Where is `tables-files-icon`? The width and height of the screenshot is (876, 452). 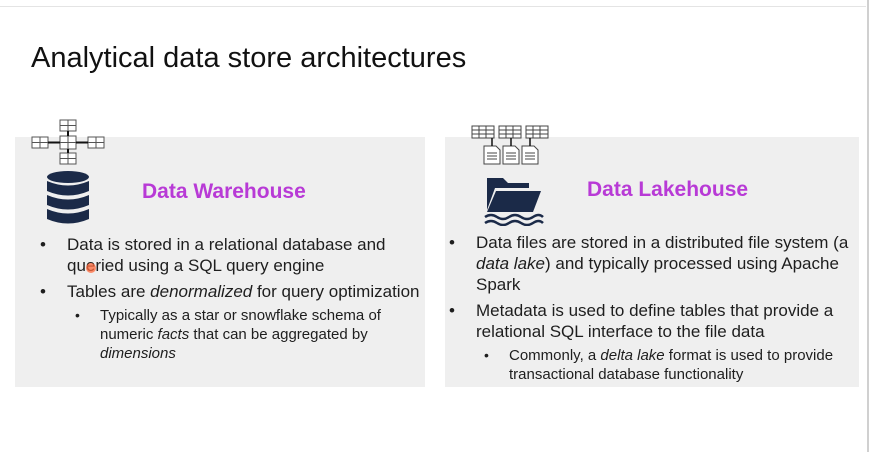
tables-files-icon is located at coordinates (510, 145).